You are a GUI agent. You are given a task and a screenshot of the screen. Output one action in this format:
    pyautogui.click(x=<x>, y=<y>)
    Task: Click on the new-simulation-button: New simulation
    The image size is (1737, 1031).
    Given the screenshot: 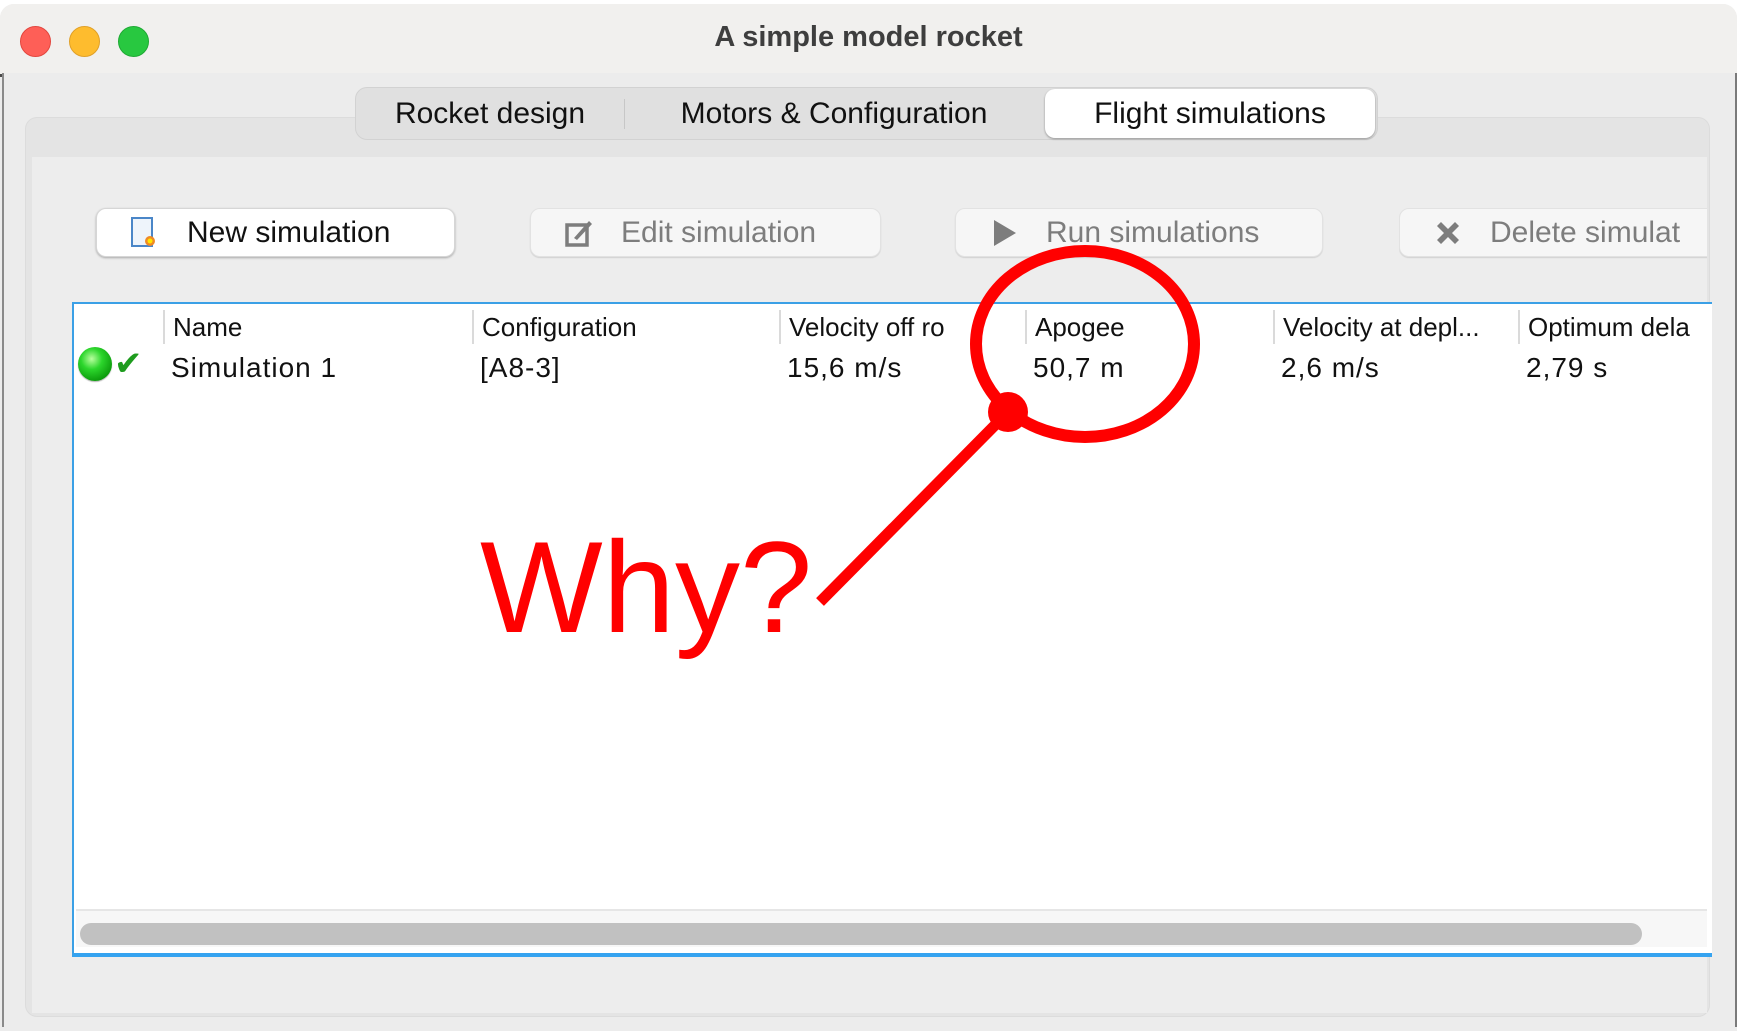 What is the action you would take?
    pyautogui.click(x=275, y=232)
    